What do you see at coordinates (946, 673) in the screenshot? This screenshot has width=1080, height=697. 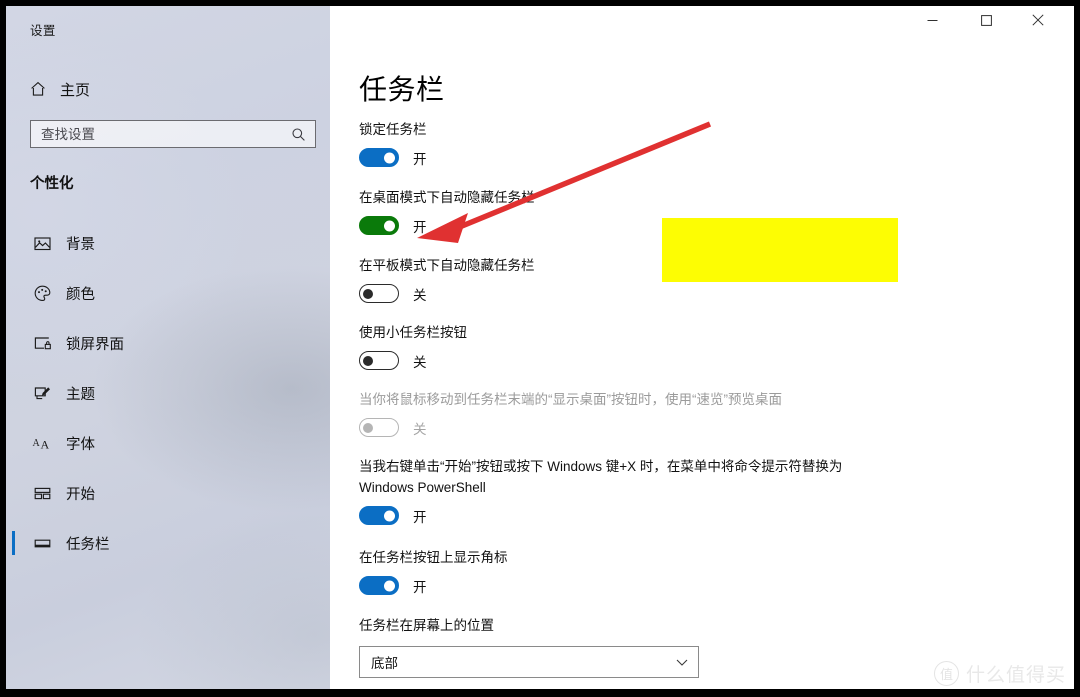 I see `watermark-badge: 值` at bounding box center [946, 673].